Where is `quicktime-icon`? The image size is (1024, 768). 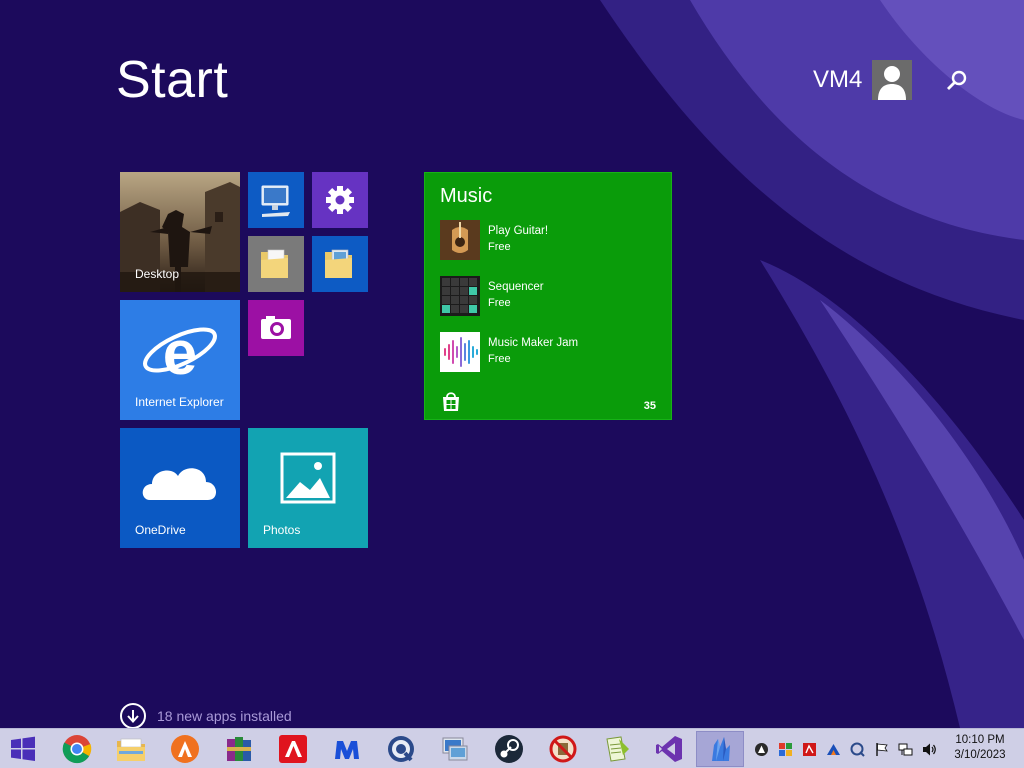
quicktime-icon is located at coordinates (401, 749).